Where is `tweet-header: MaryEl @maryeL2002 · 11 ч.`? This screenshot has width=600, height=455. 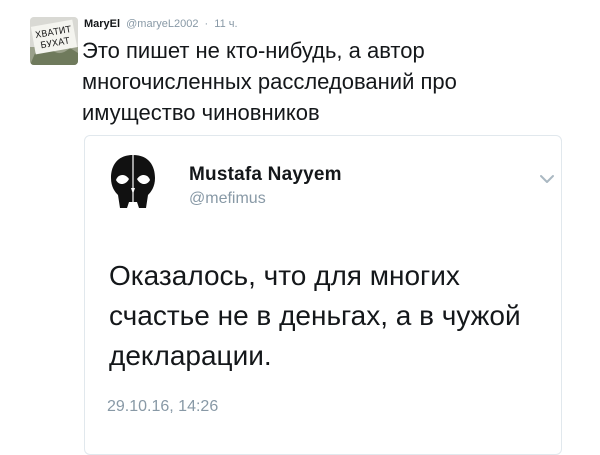 tweet-header: MaryEl @maryeL2002 · 11 ч. is located at coordinates (161, 24).